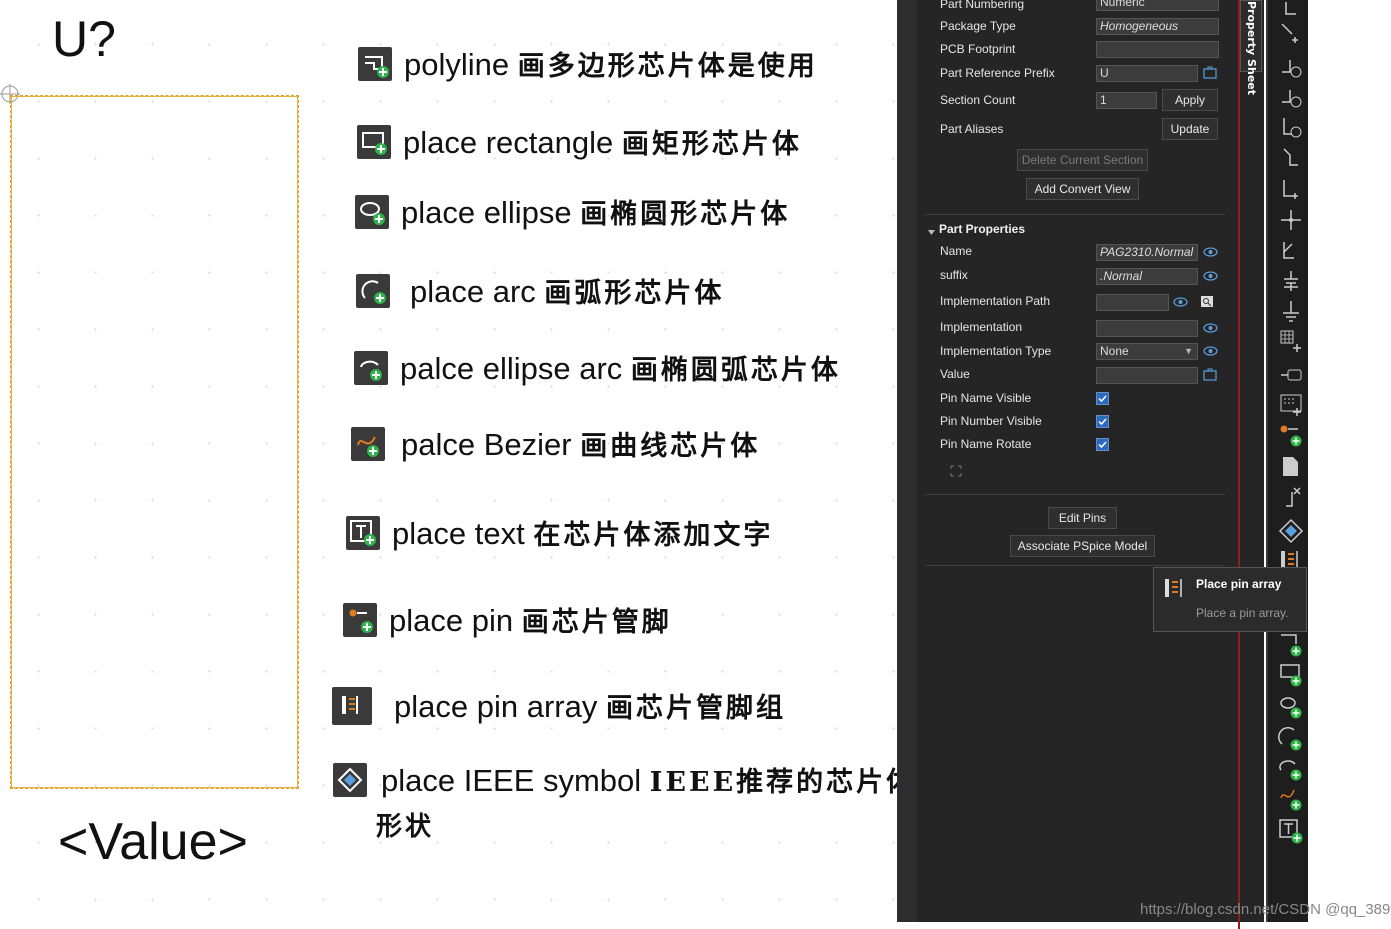 The width and height of the screenshot is (1391, 929). I want to click on pcb-footprint-field, so click(1157, 49).